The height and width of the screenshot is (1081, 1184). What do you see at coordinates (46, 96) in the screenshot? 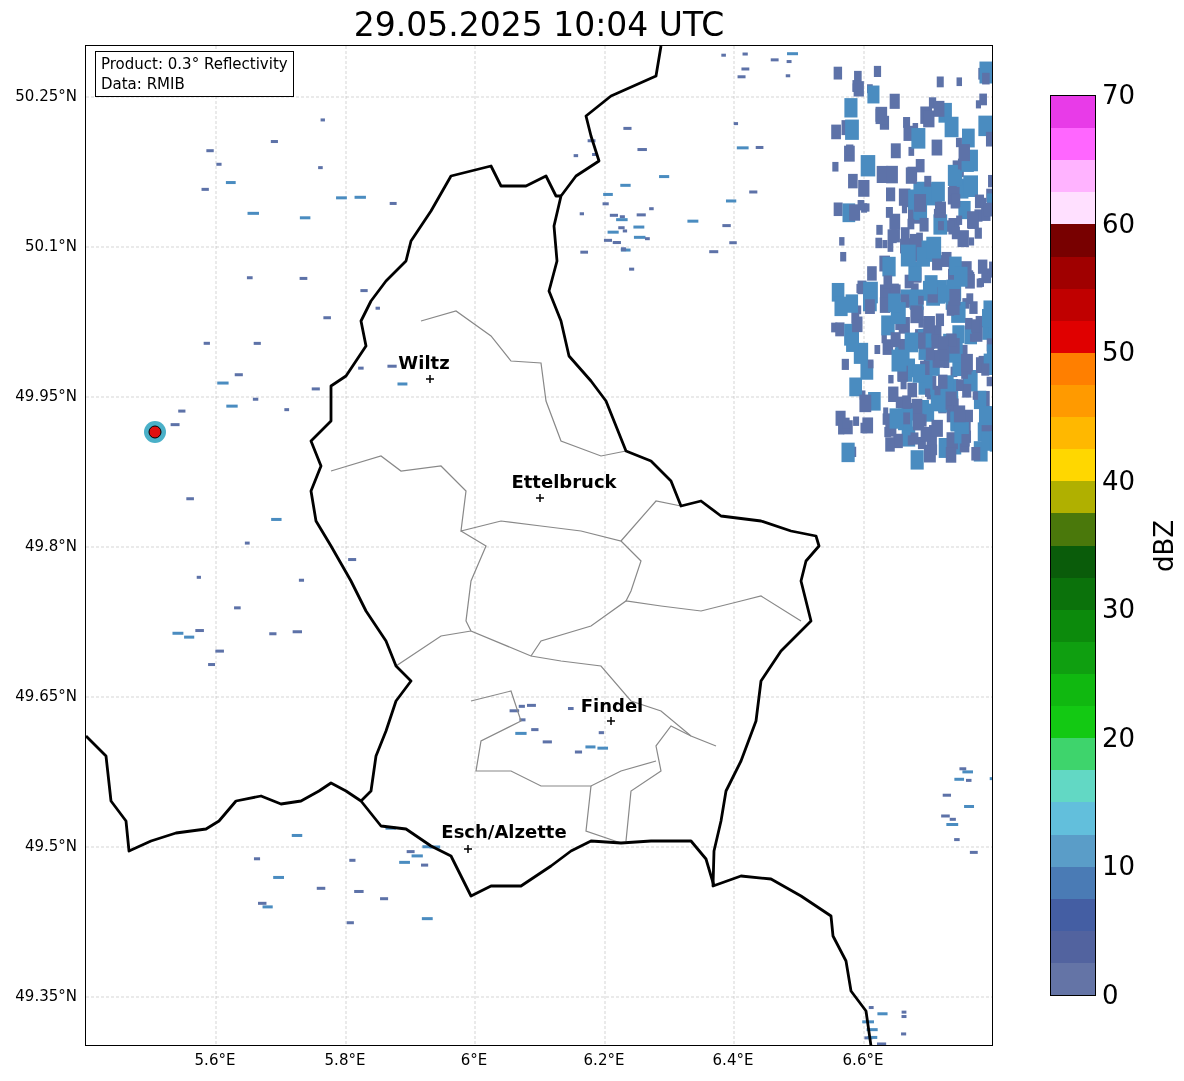
I see `latitude-label: 50.25°N` at bounding box center [46, 96].